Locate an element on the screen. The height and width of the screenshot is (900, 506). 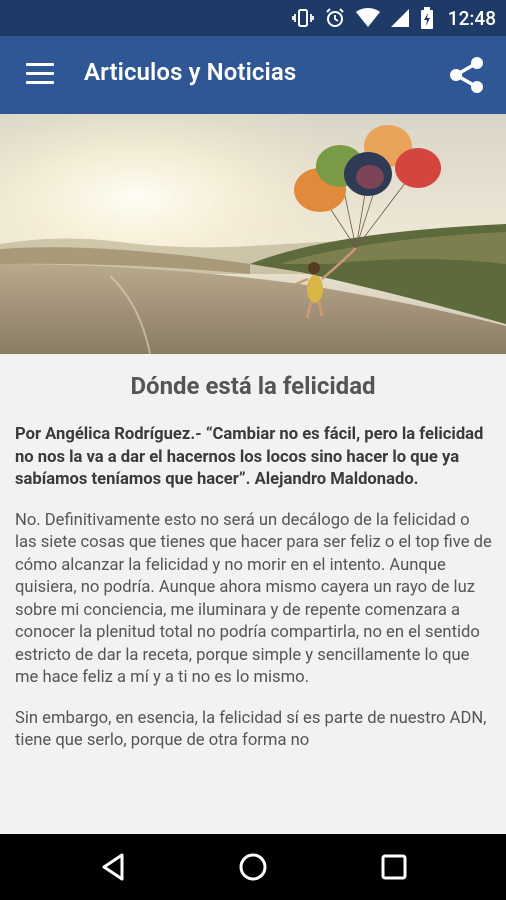
signal-icon is located at coordinates (399, 18).